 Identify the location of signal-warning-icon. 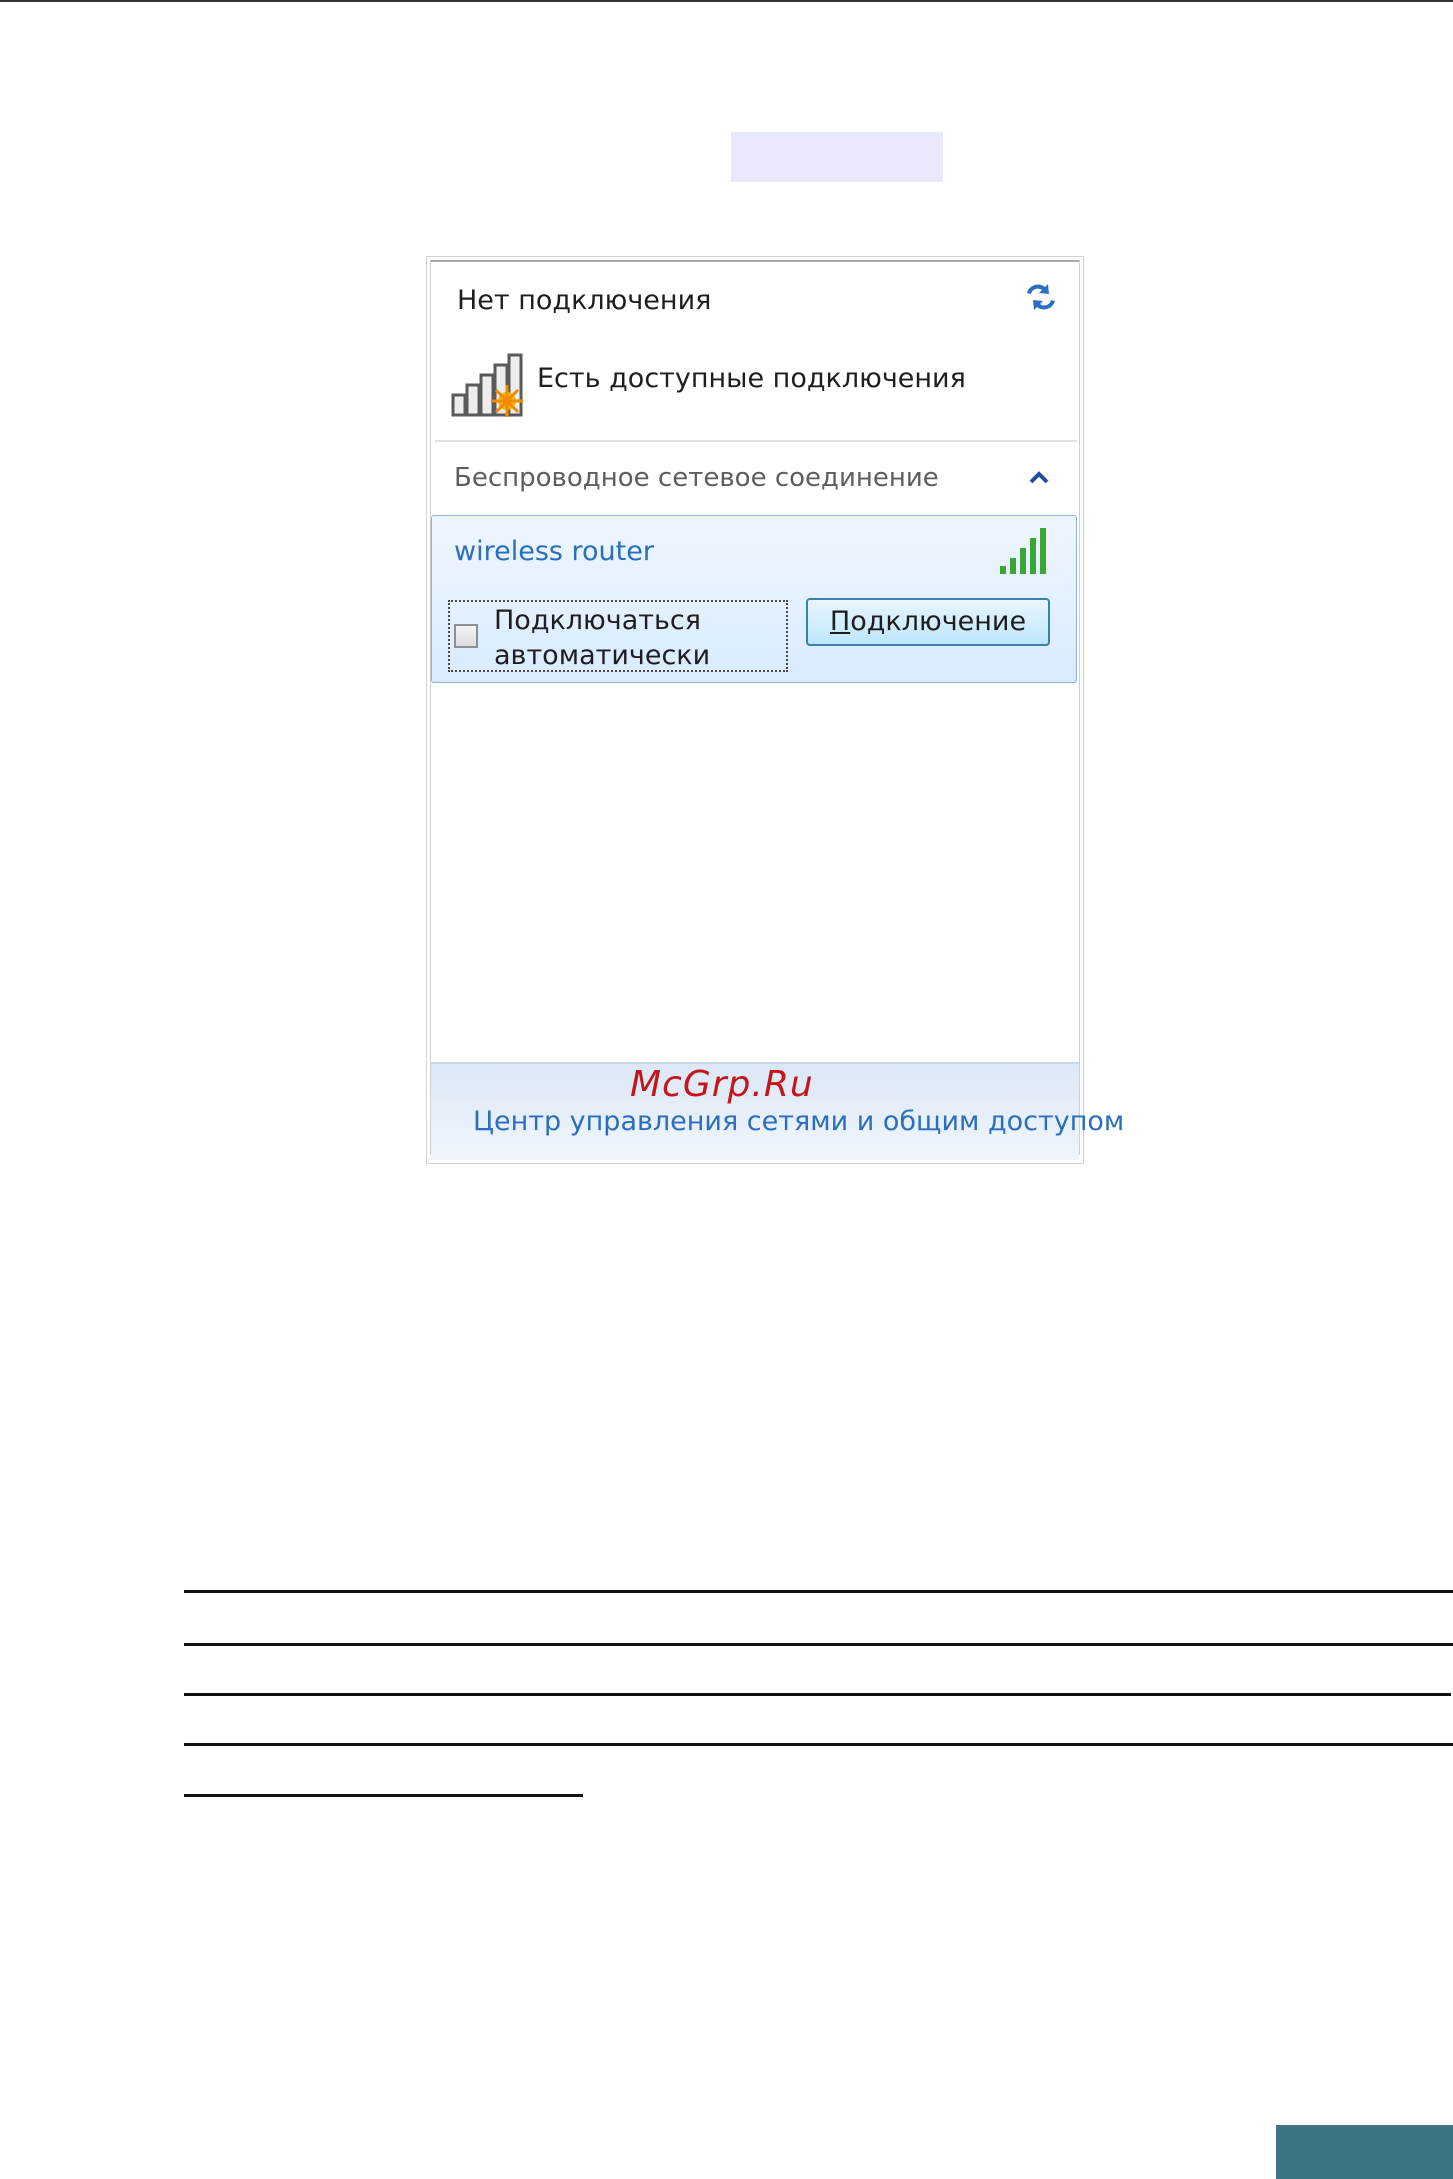
(487, 385).